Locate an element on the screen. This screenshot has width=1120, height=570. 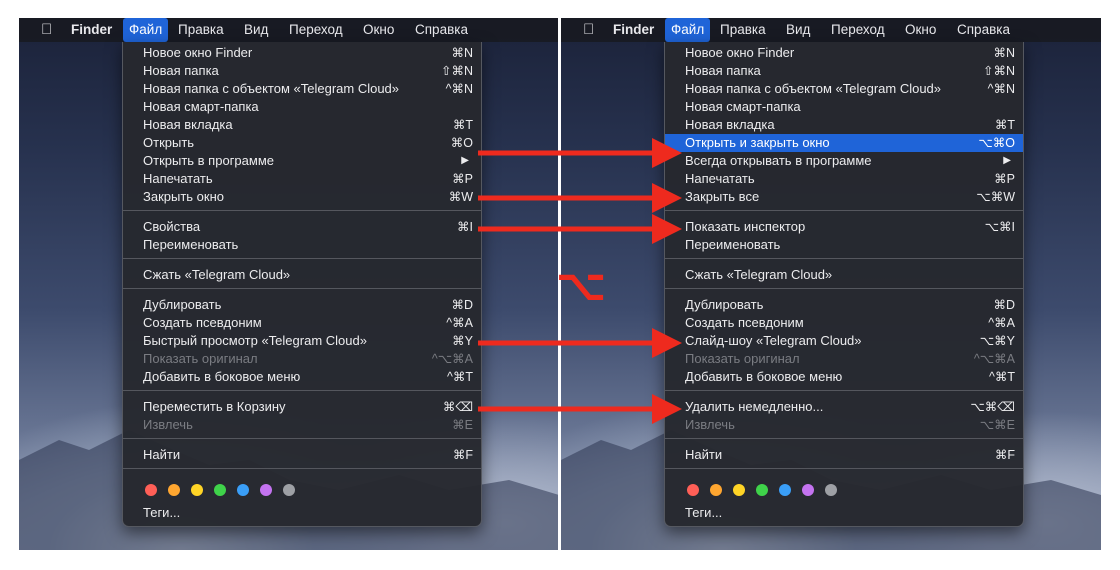
option-key-symbol: ⌥ is located at coordinates (581, 285).